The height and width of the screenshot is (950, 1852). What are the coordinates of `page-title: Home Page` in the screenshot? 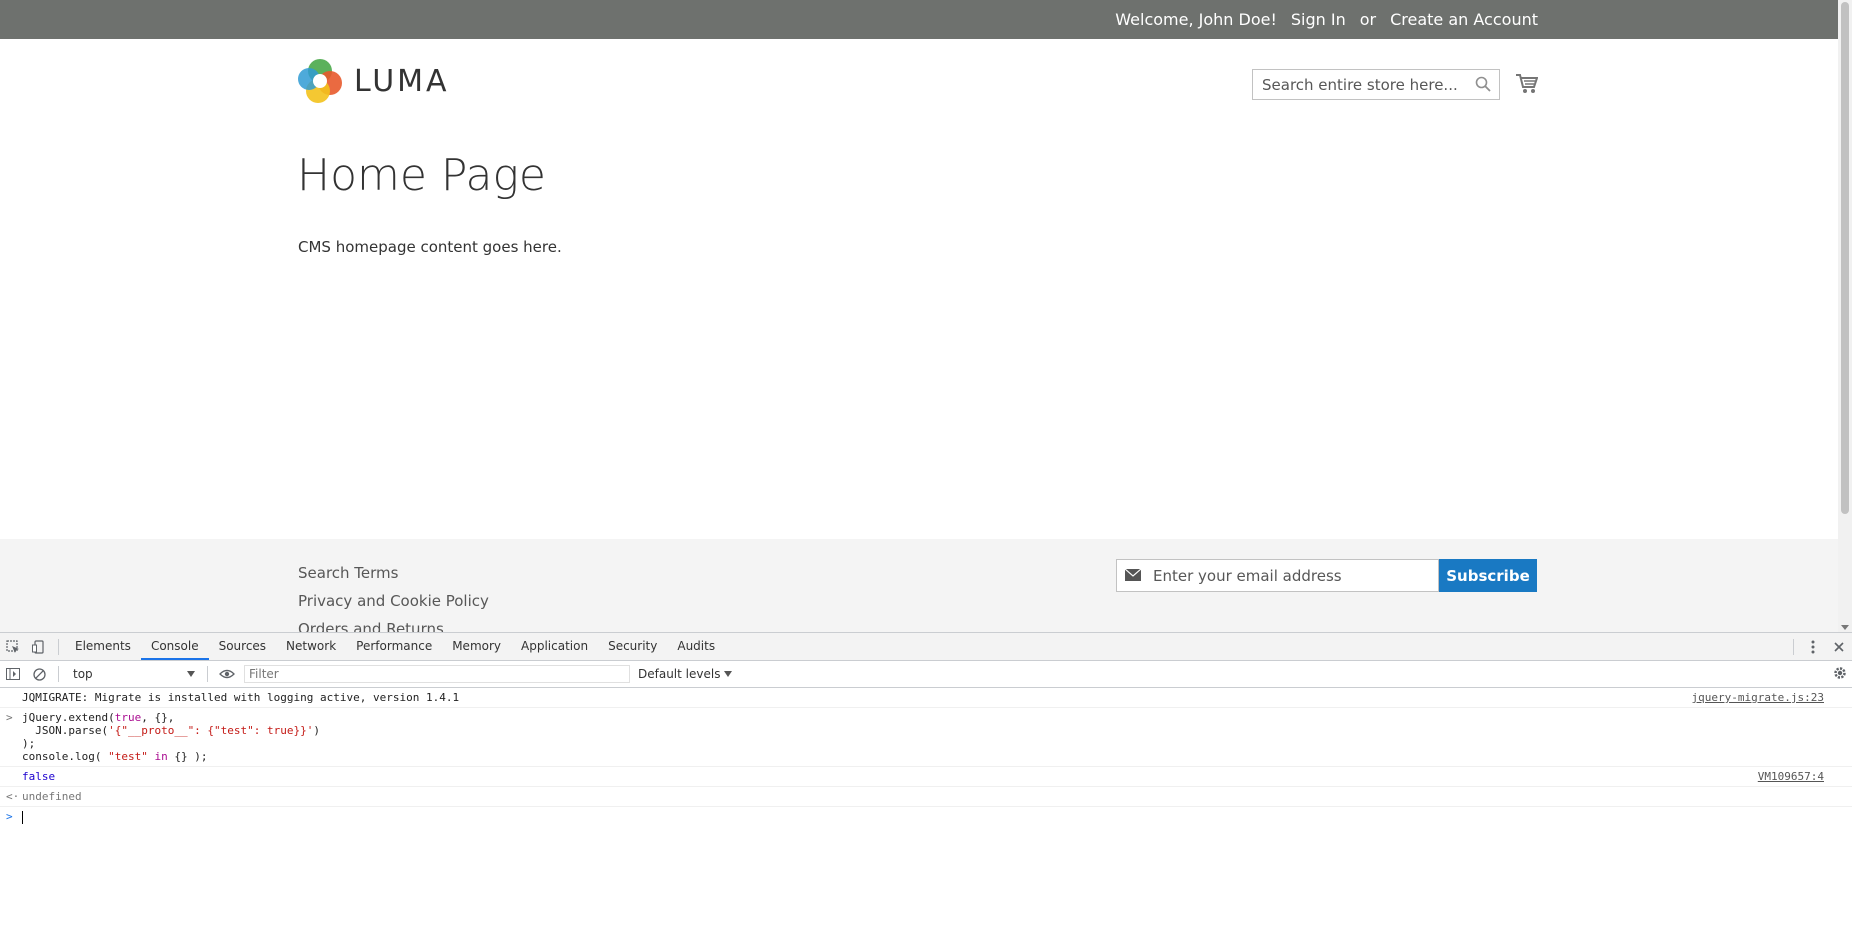 It's located at (421, 175).